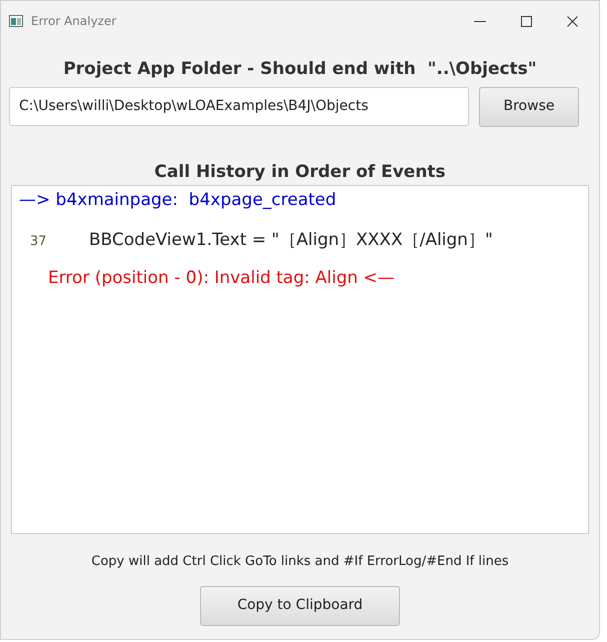  What do you see at coordinates (529, 106) in the screenshot?
I see `browse-button: Browse` at bounding box center [529, 106].